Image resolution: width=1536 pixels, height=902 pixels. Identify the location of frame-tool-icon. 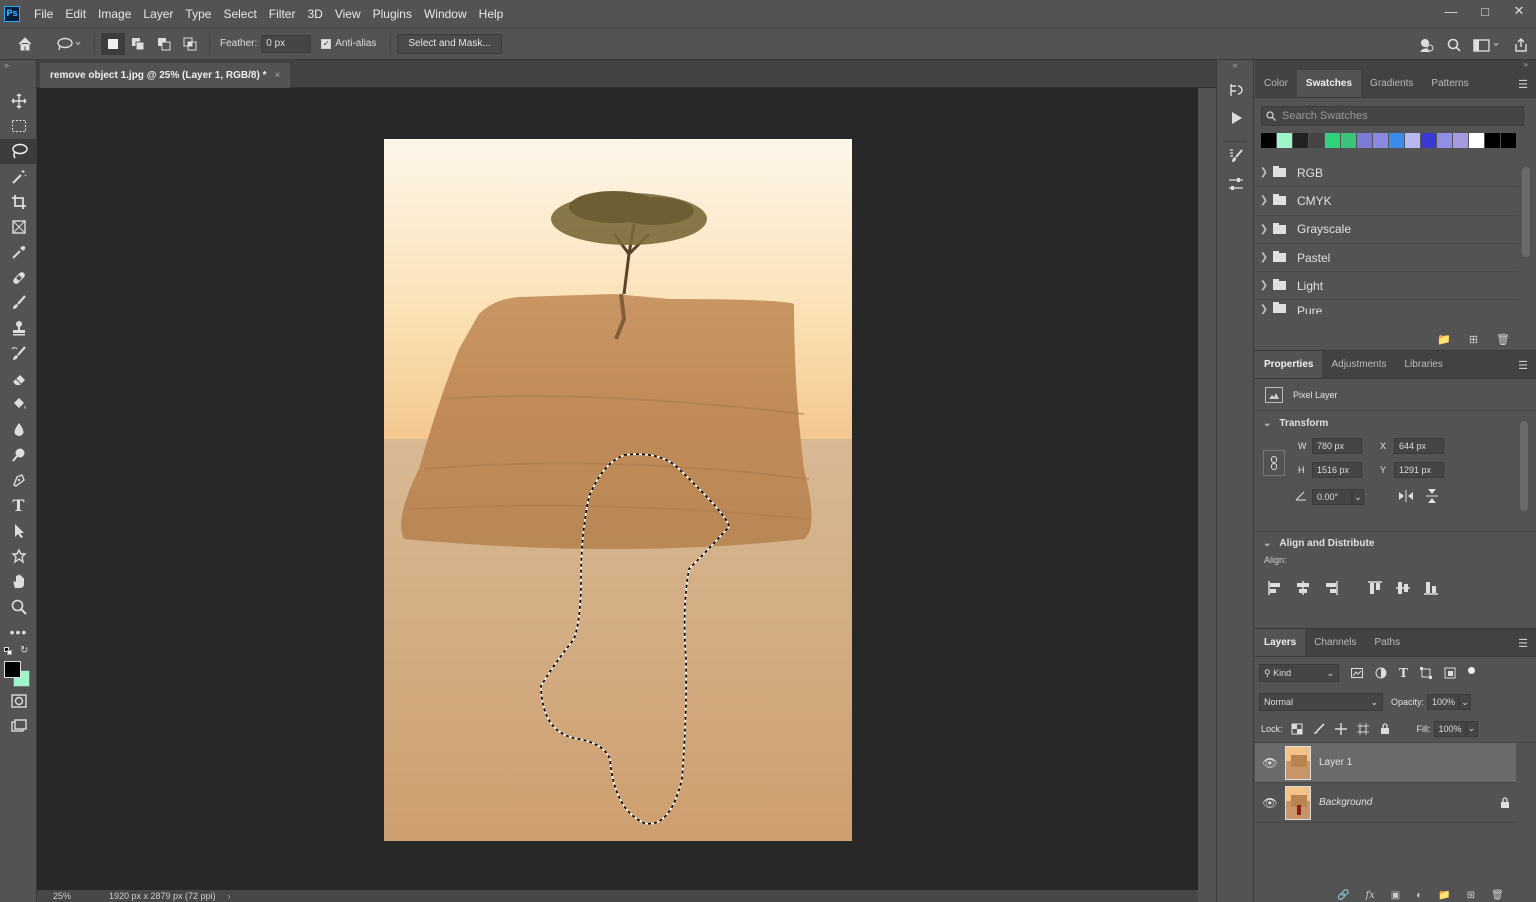
(18, 226).